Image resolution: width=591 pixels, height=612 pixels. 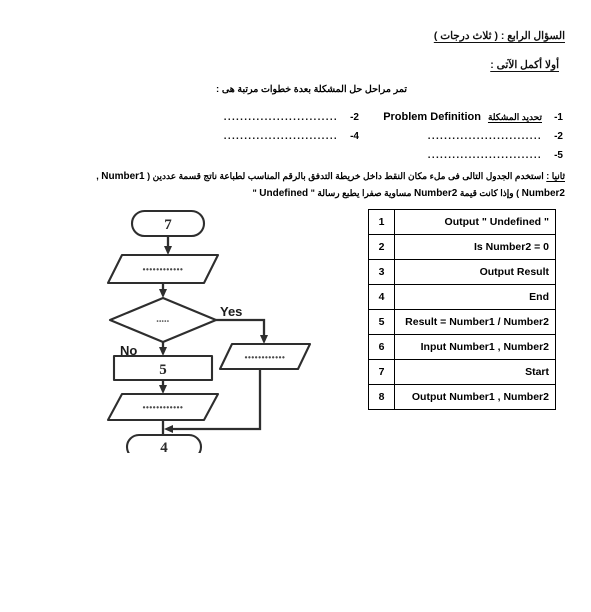 What do you see at coordinates (543, 193) in the screenshot?
I see `instruction-var-number2: Number2` at bounding box center [543, 193].